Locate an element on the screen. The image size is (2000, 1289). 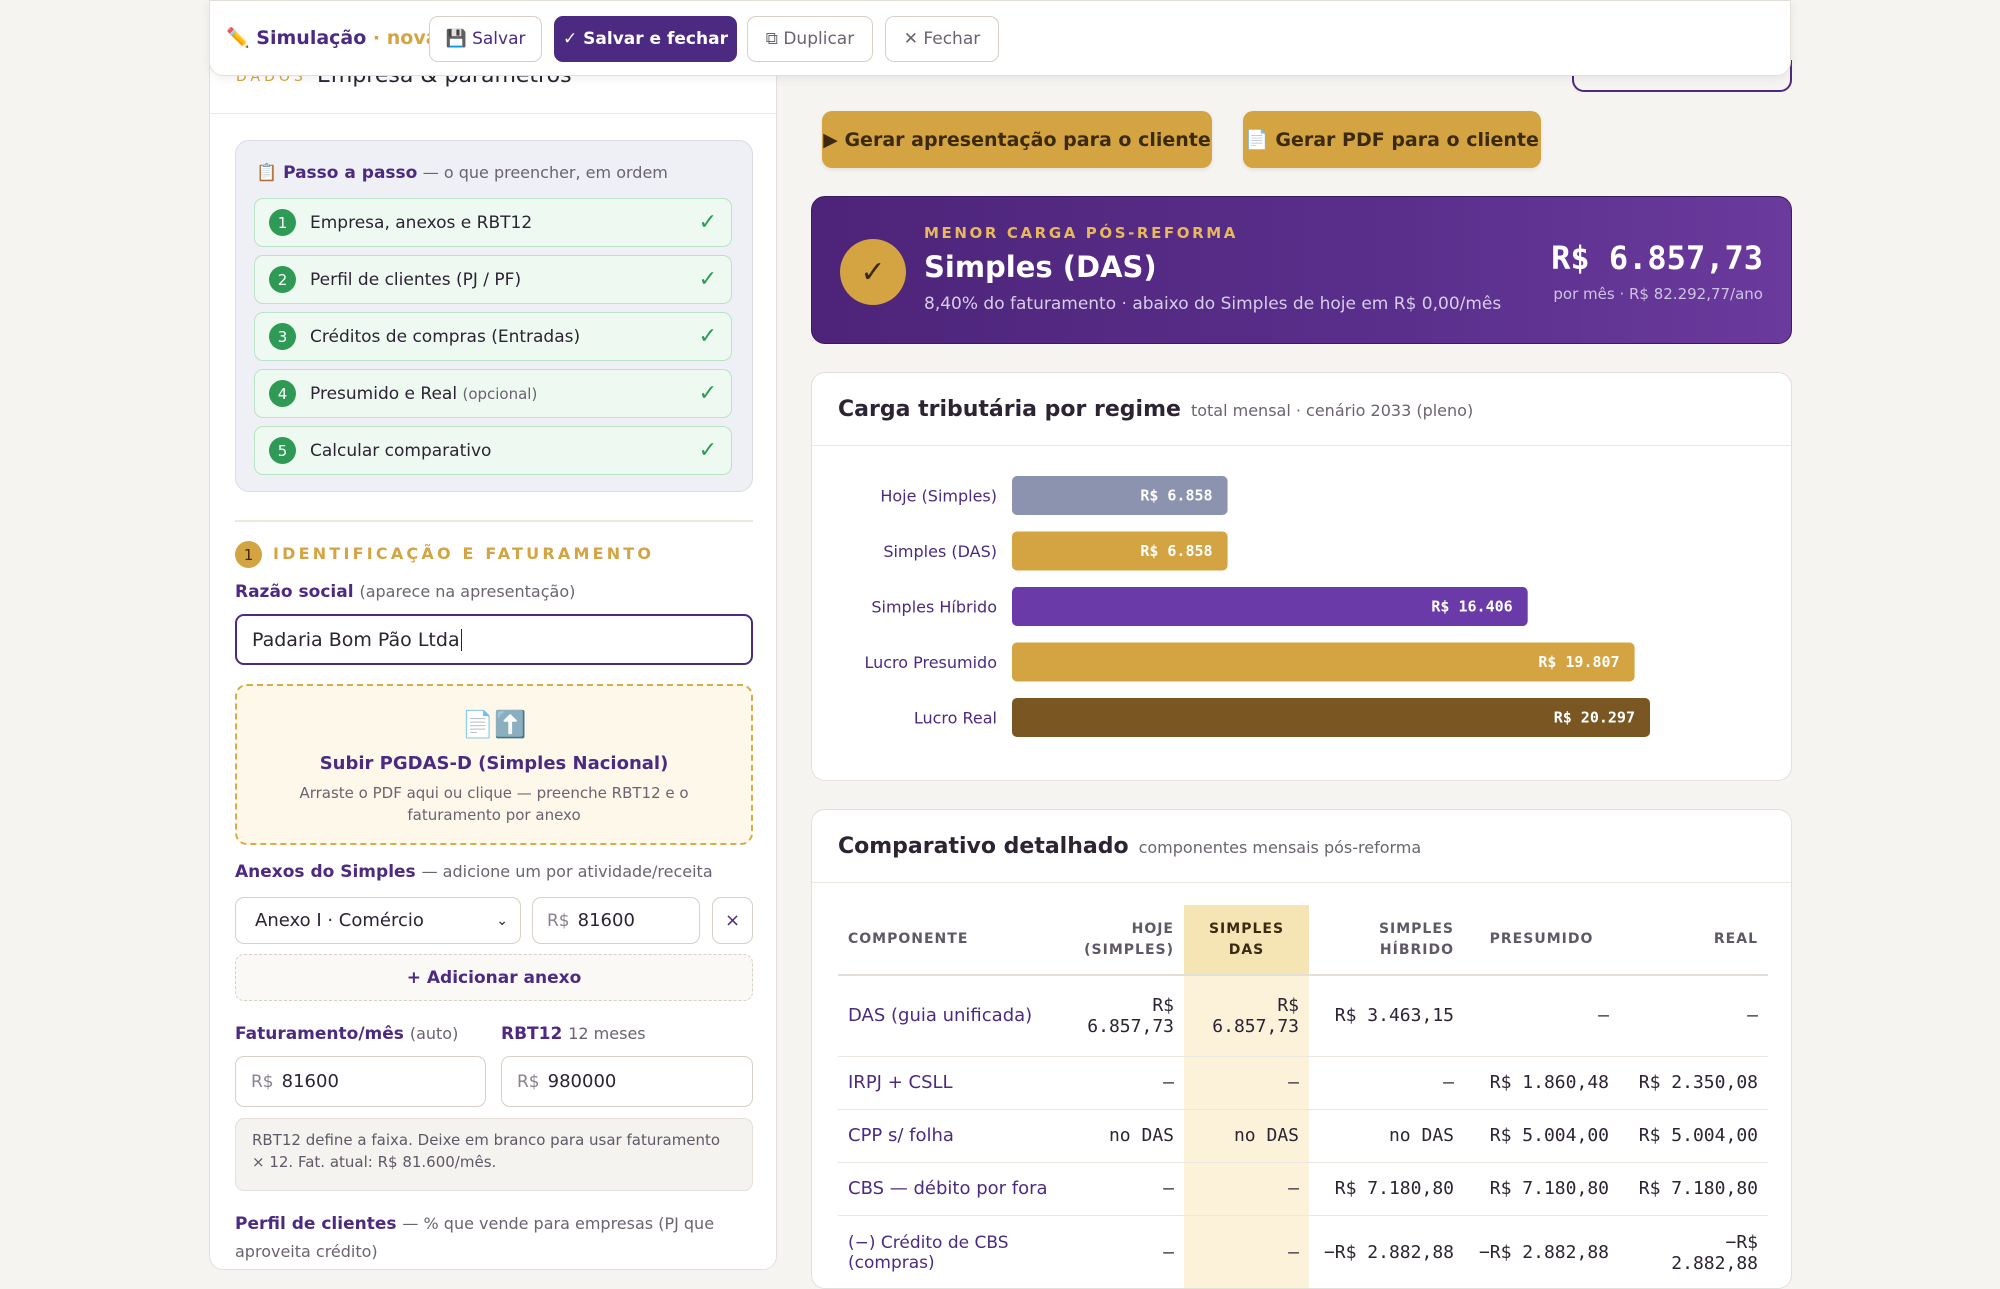
generate-pdf-button: 📄 Gerar PDF para o cliente is located at coordinates (1392, 139).